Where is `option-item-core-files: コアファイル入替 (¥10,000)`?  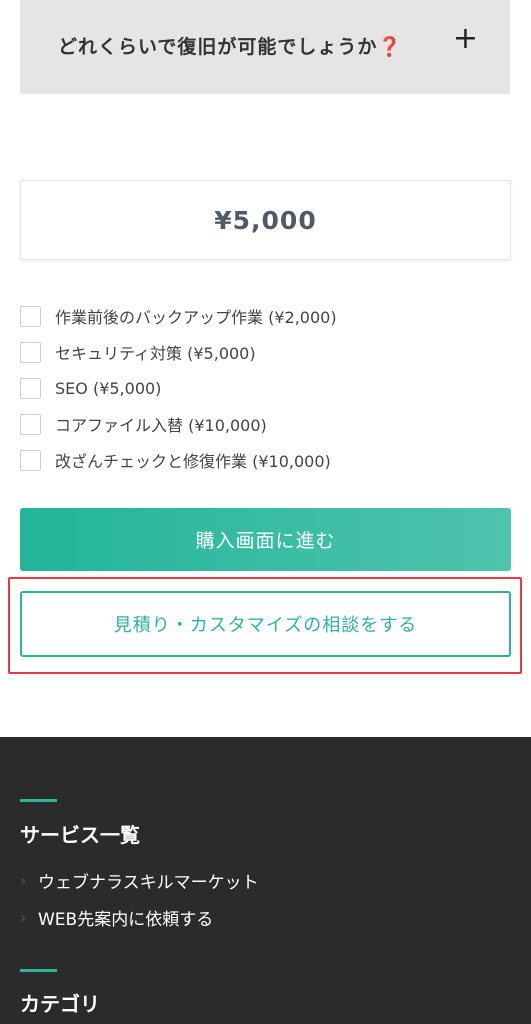
option-item-core-files: コアファイル入替 (¥10,000) is located at coordinates (265, 424).